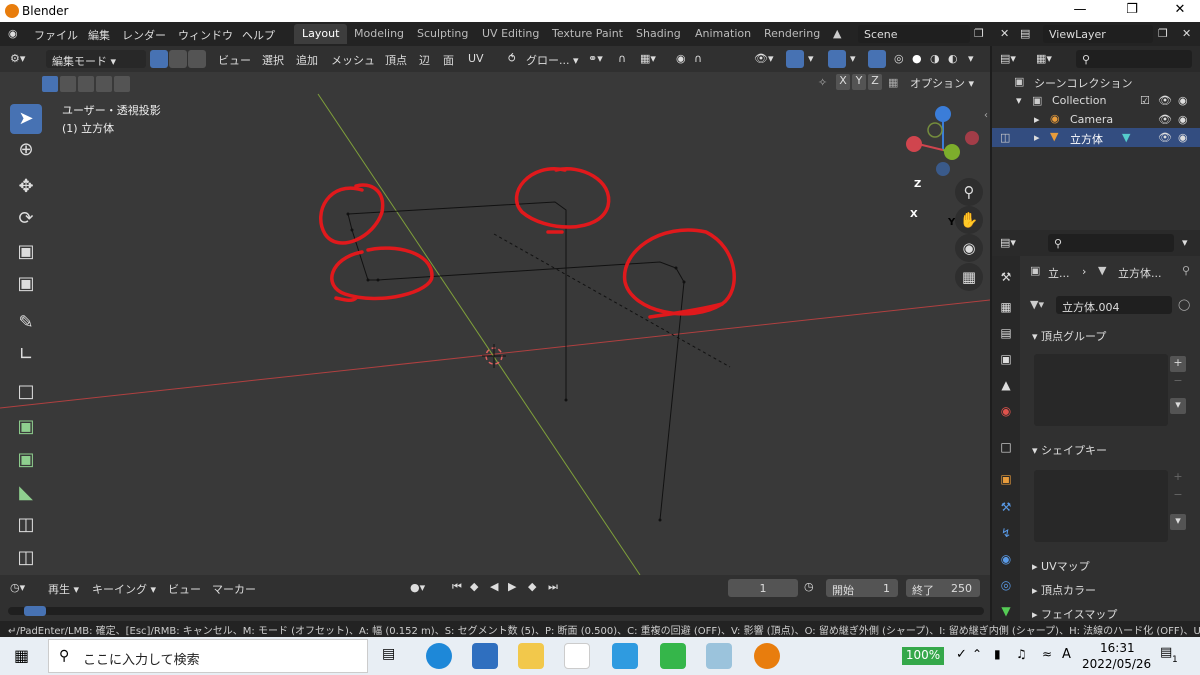 Image resolution: width=1200 pixels, height=675 pixels. What do you see at coordinates (1110, 565) in the screenshot?
I see `panel-uv-maps: ▸ UVマップ` at bounding box center [1110, 565].